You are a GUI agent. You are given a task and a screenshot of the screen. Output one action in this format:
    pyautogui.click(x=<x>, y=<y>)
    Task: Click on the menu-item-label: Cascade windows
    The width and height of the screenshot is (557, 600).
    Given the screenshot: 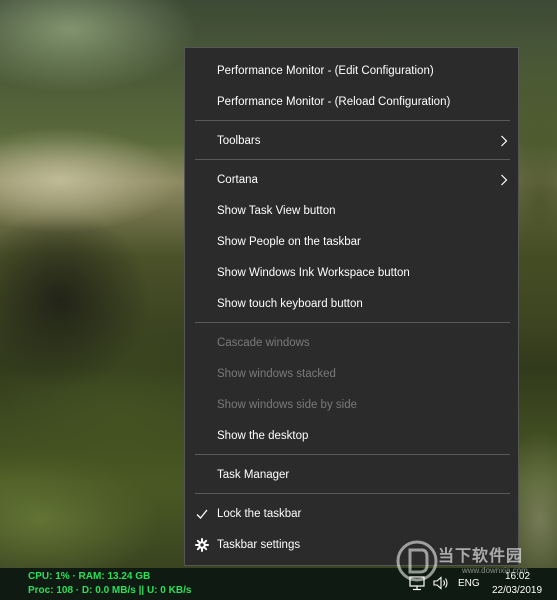 What is the action you would take?
    pyautogui.click(x=263, y=343)
    